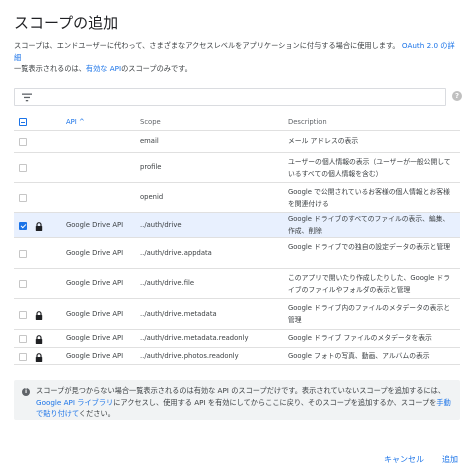  Describe the element at coordinates (27, 97) in the screenshot. I see `filter-icon` at that location.